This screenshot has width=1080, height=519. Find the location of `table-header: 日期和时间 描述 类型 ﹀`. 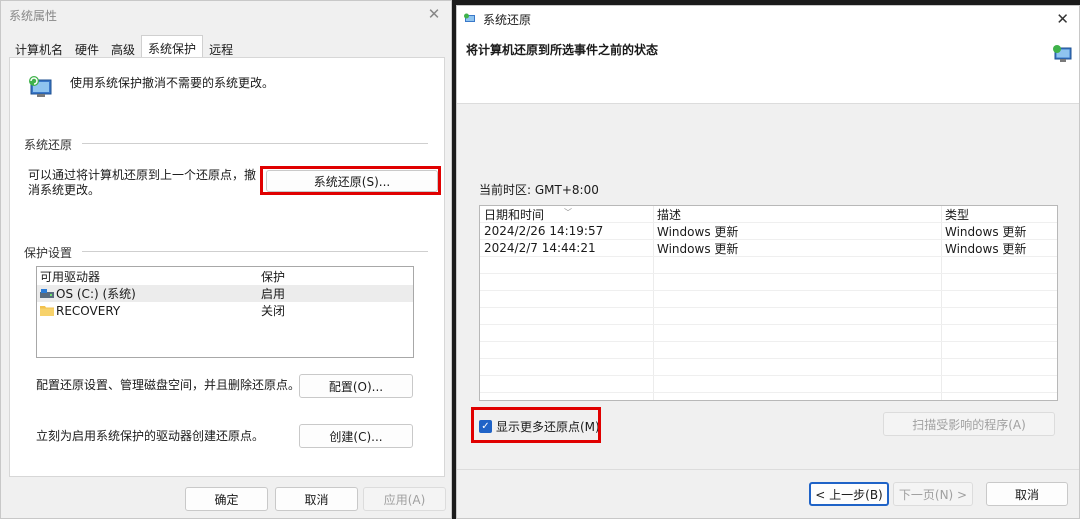

table-header: 日期和时间 描述 类型 ﹀ is located at coordinates (768, 214).